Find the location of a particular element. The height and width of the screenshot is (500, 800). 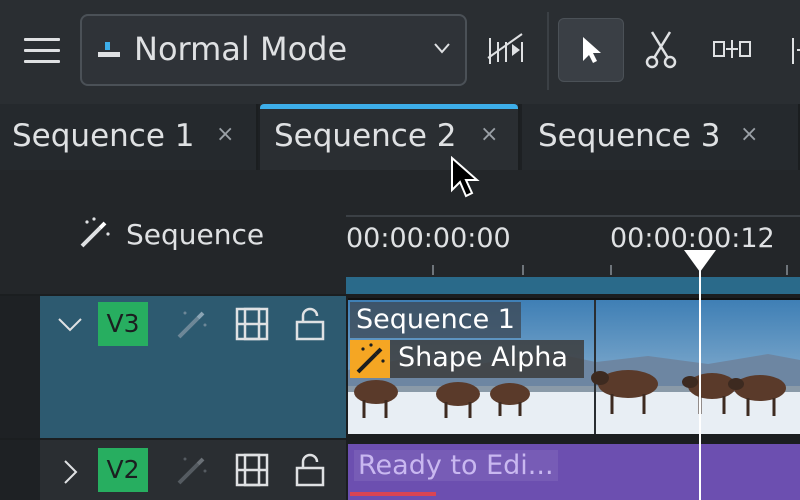

effect-wand-icon is located at coordinates (370, 359).